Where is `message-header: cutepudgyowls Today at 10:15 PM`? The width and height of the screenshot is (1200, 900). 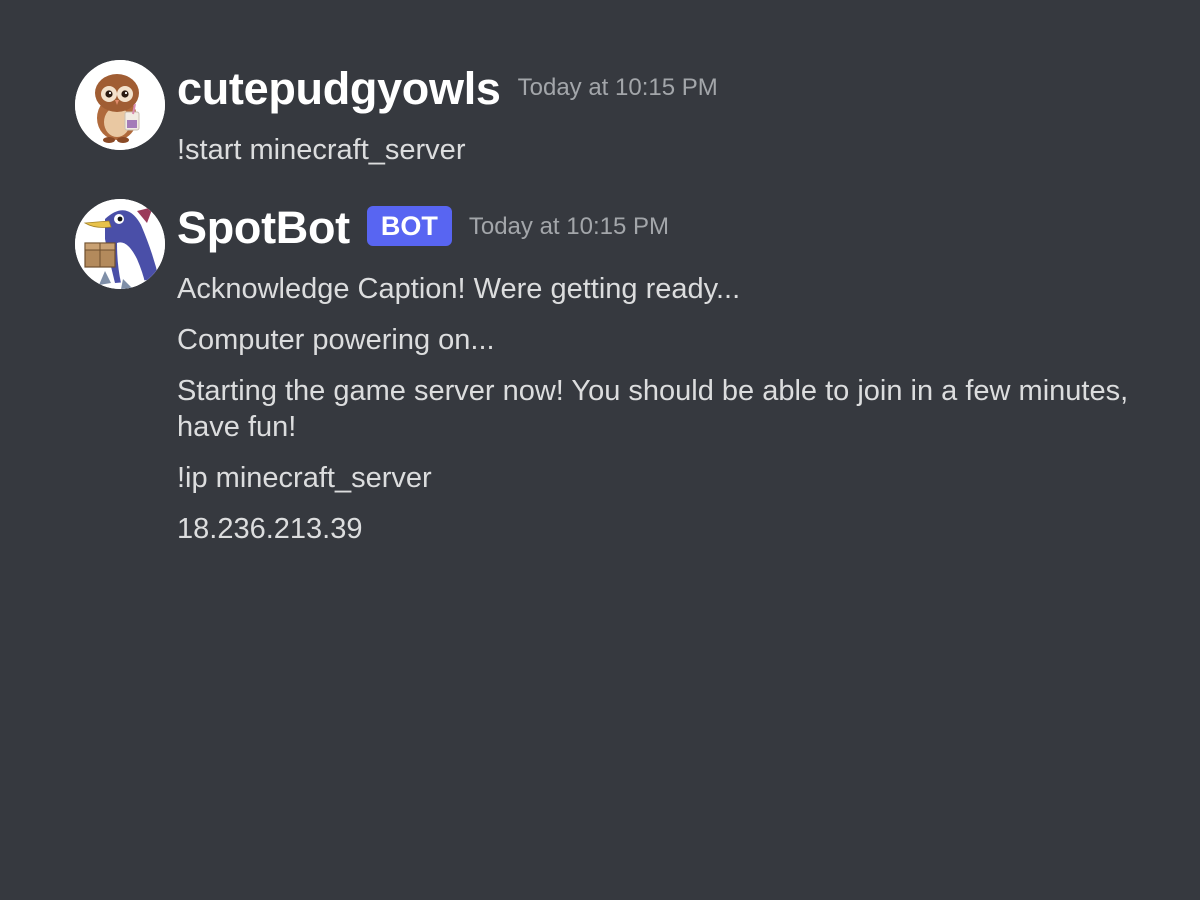 message-header: cutepudgyowls Today at 10:15 PM is located at coordinates (447, 89).